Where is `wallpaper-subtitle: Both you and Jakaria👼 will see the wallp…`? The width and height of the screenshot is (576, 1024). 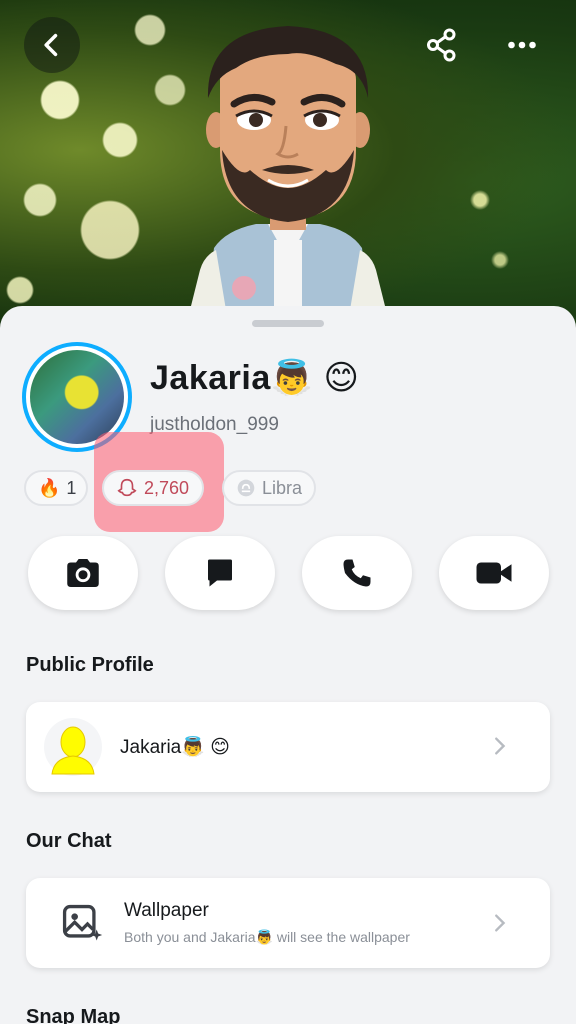
wallpaper-subtitle: Both you and Jakaria👼 will see the wallp… is located at coordinates (267, 937).